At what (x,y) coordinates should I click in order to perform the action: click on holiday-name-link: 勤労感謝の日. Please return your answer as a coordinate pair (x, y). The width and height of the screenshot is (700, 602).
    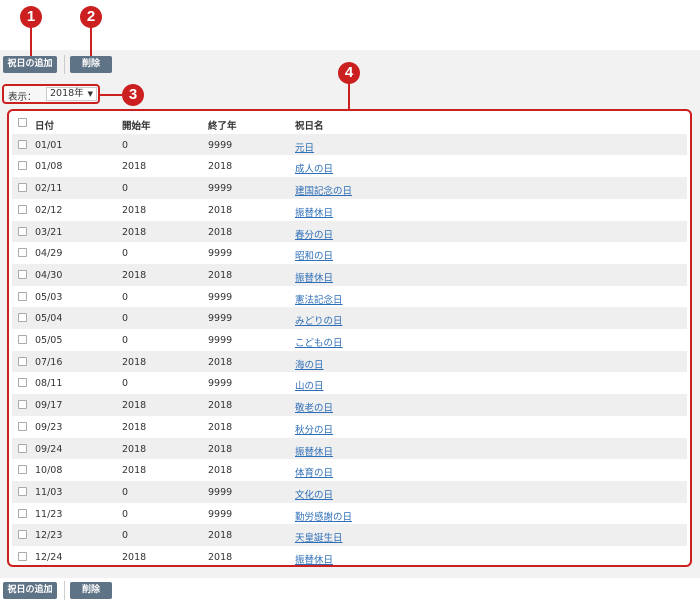
    Looking at the image, I should click on (323, 516).